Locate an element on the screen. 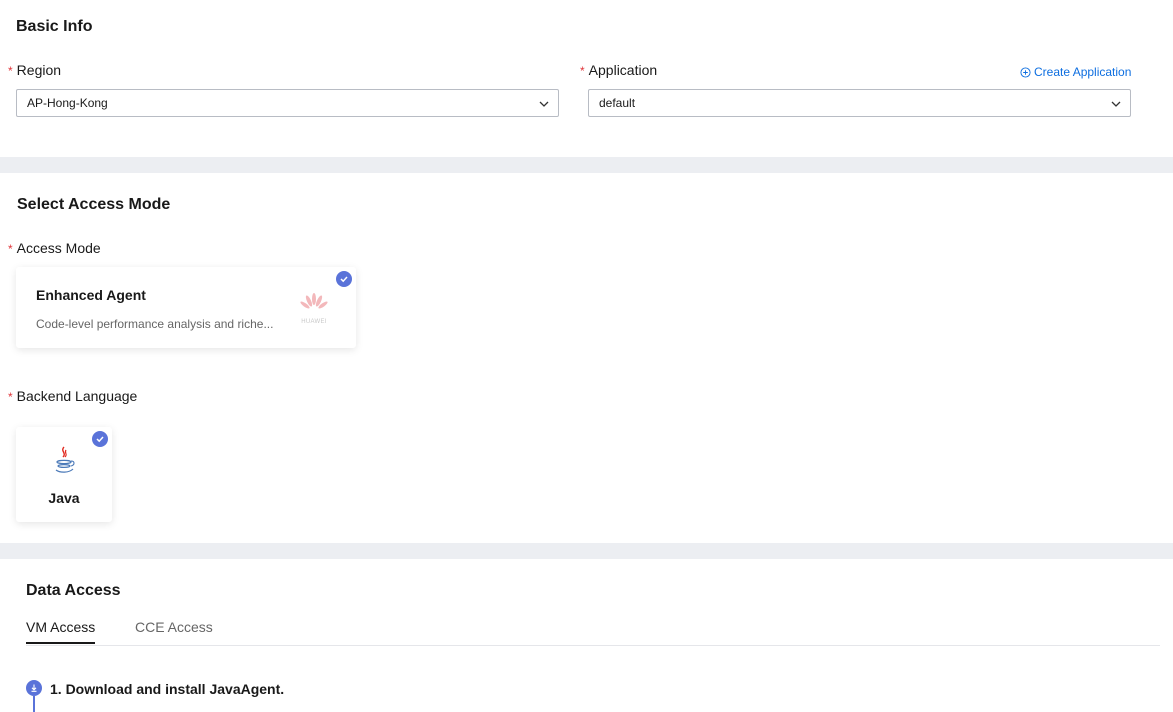  data-access-tabs: VM Access CCE Access is located at coordinates (593, 632).